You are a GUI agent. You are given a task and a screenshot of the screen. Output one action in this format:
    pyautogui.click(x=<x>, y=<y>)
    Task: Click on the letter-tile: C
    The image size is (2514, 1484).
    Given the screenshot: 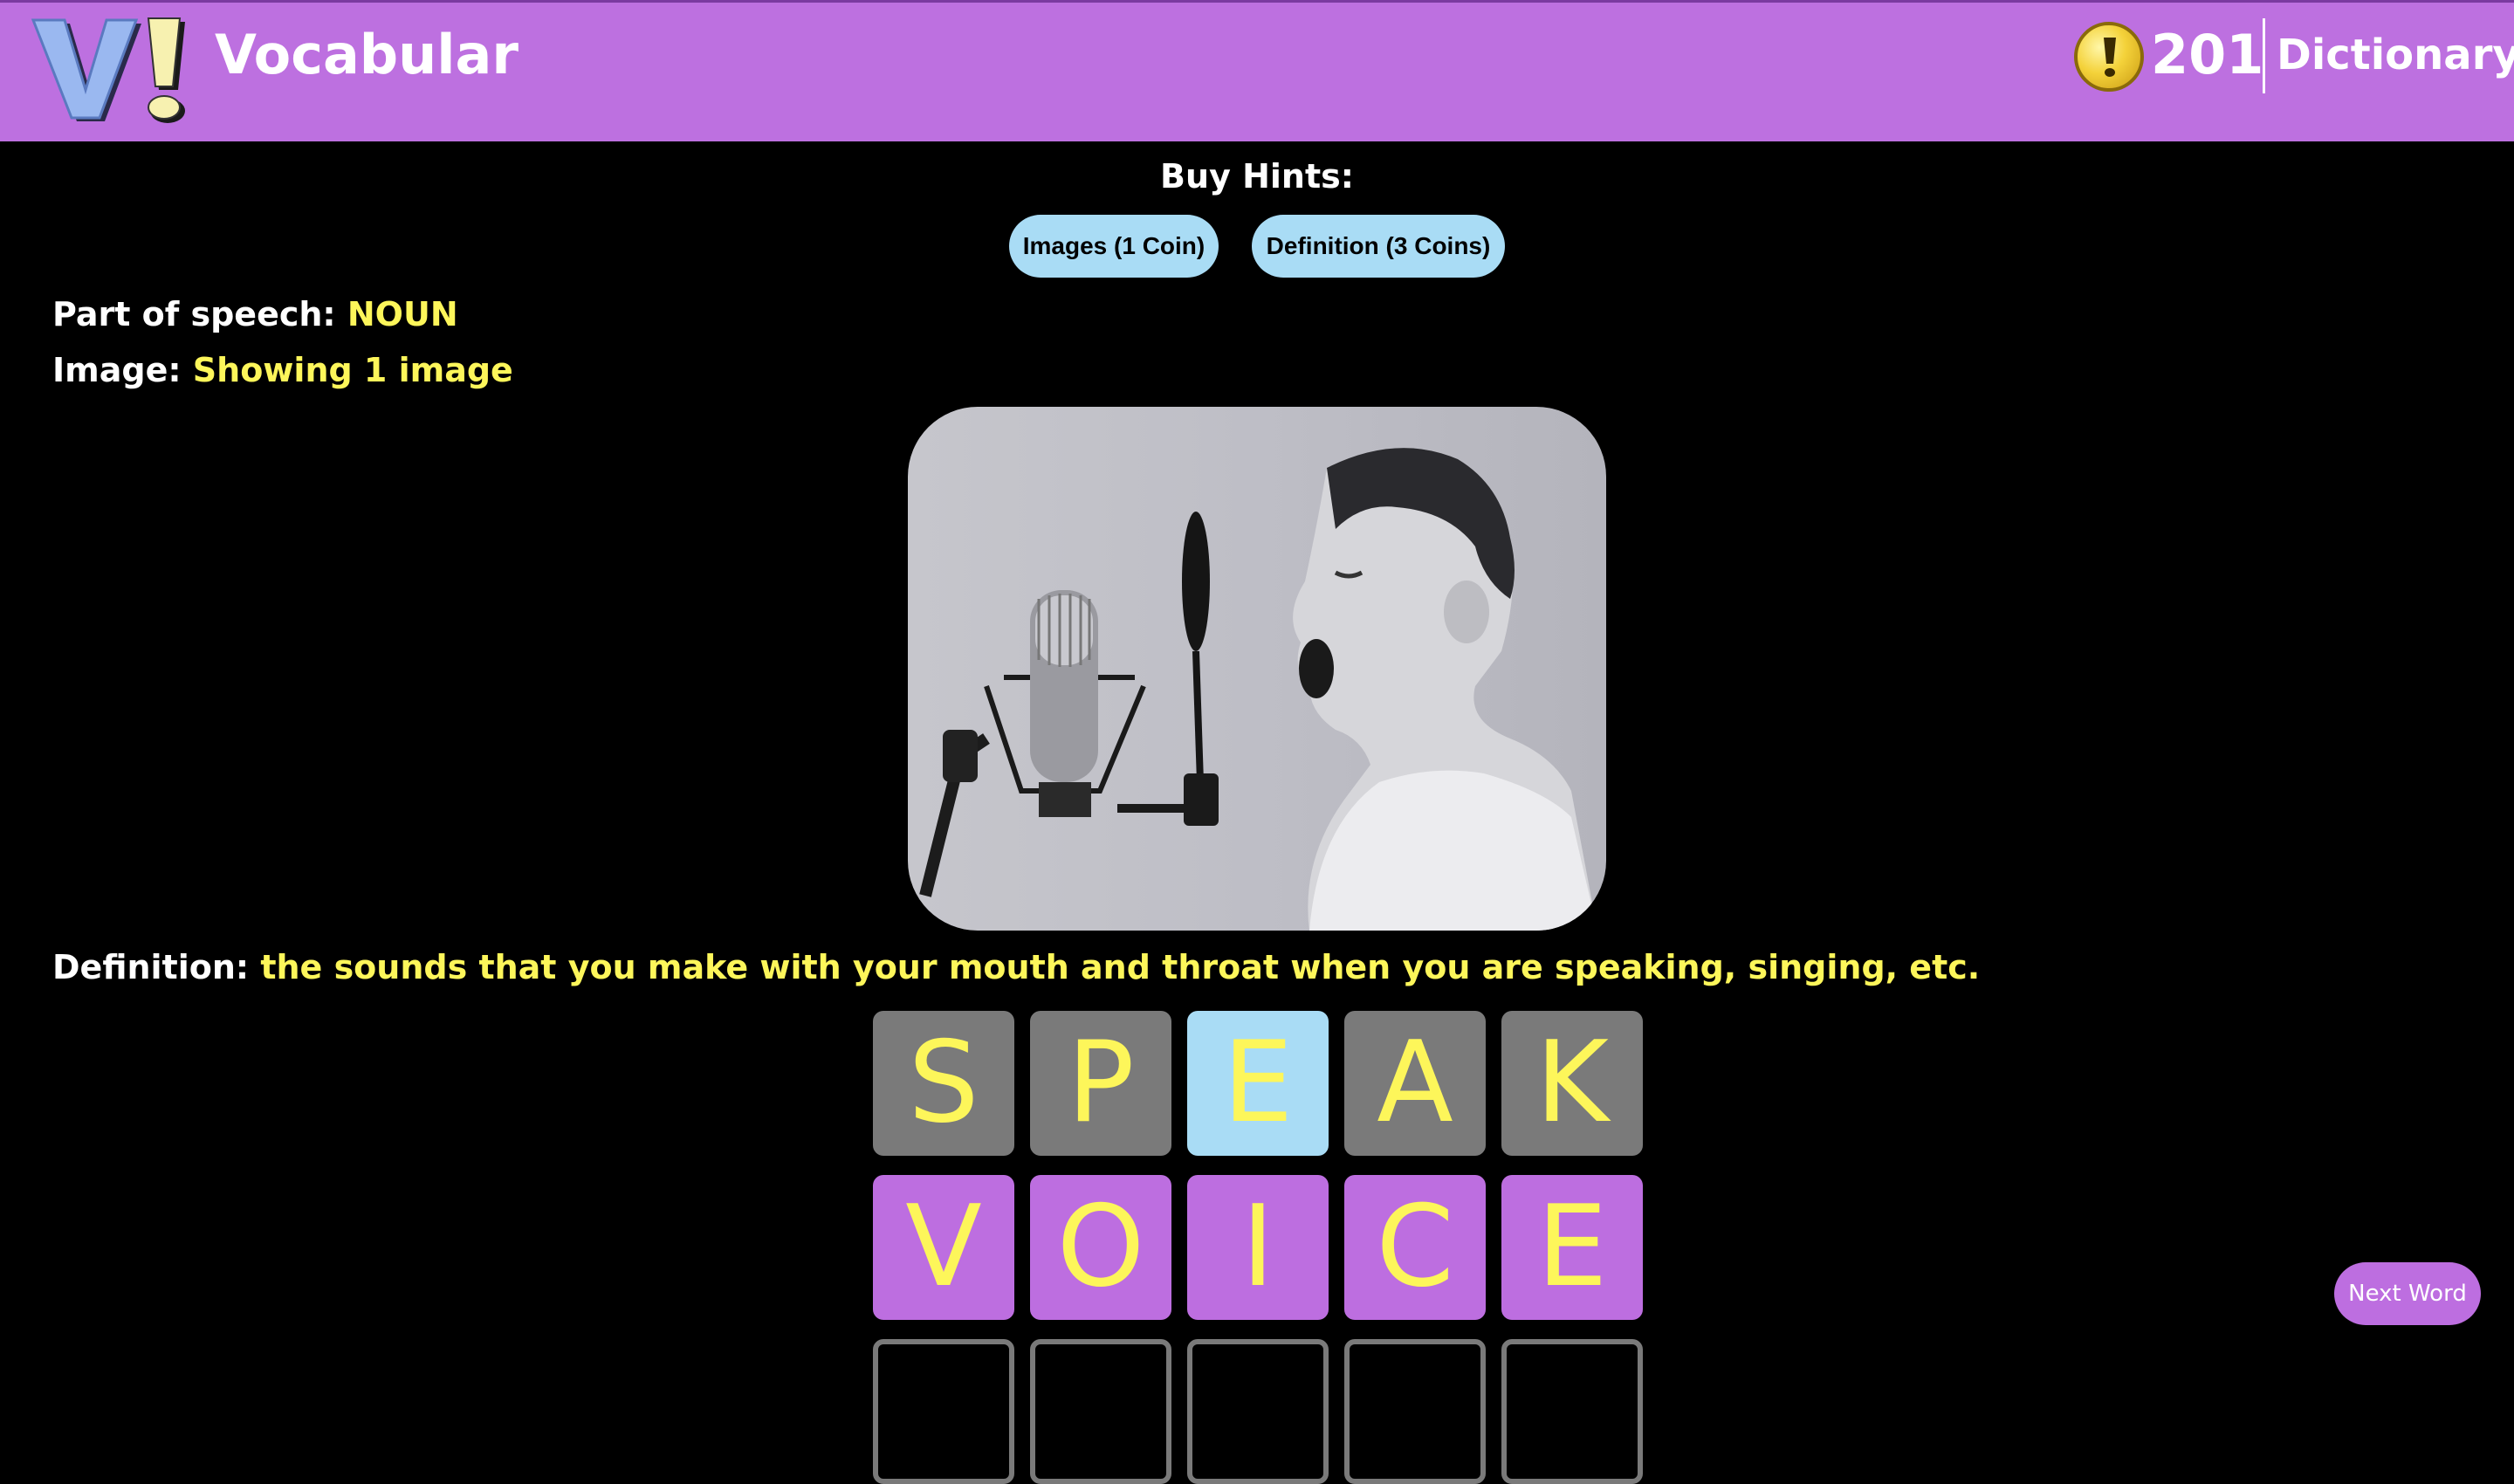 What is the action you would take?
    pyautogui.click(x=1415, y=1248)
    